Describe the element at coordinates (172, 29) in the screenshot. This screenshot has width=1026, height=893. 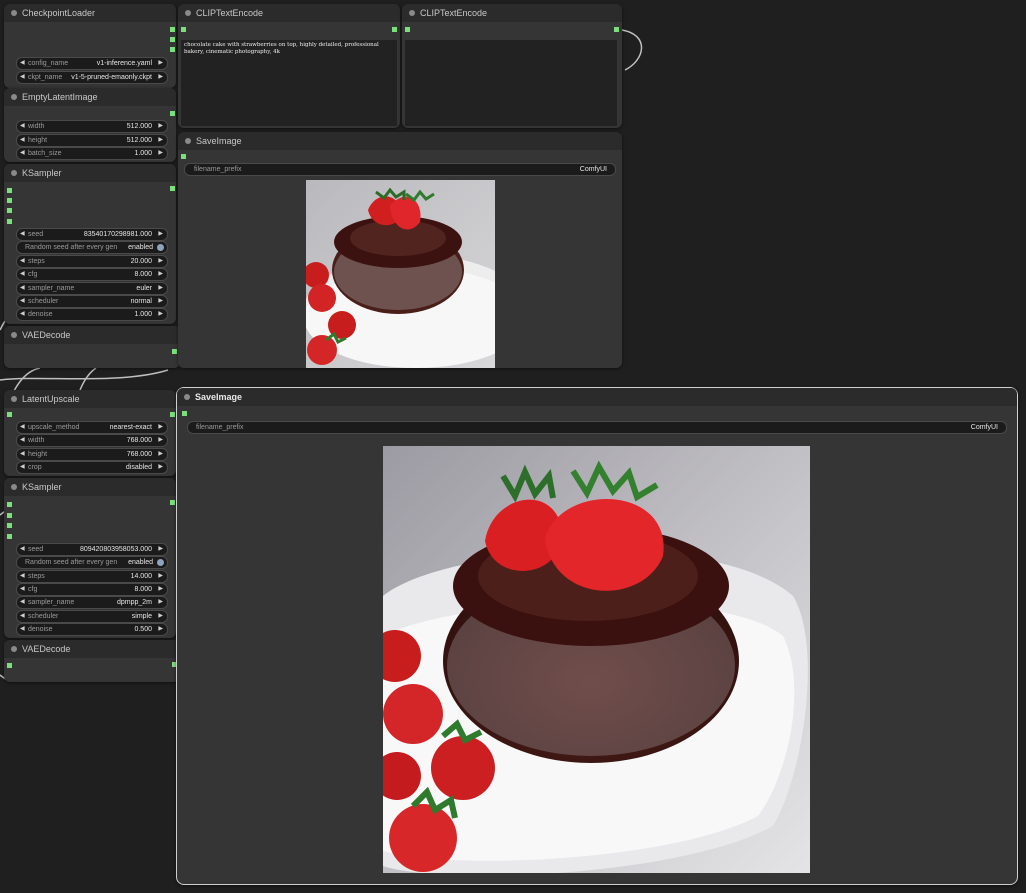
I see `output-port-model` at that location.